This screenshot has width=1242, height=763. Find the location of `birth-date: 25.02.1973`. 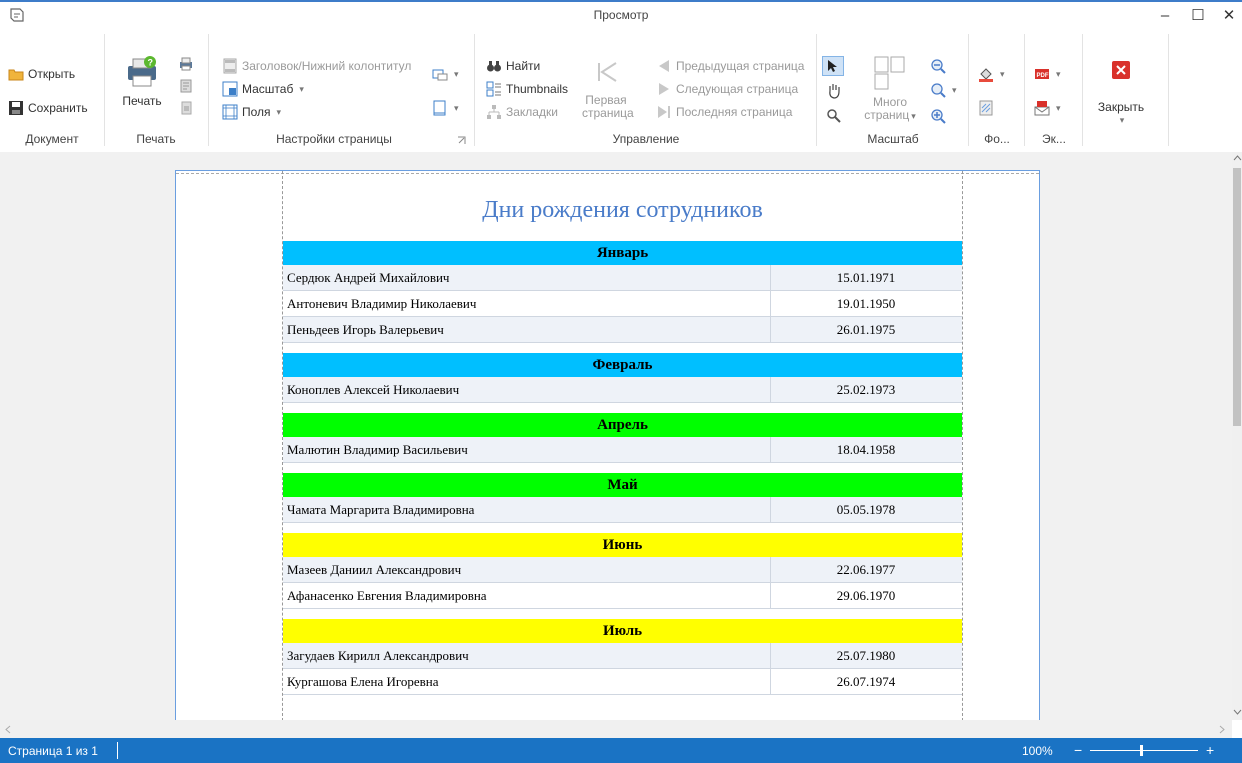

birth-date: 25.02.1973 is located at coordinates (866, 389).